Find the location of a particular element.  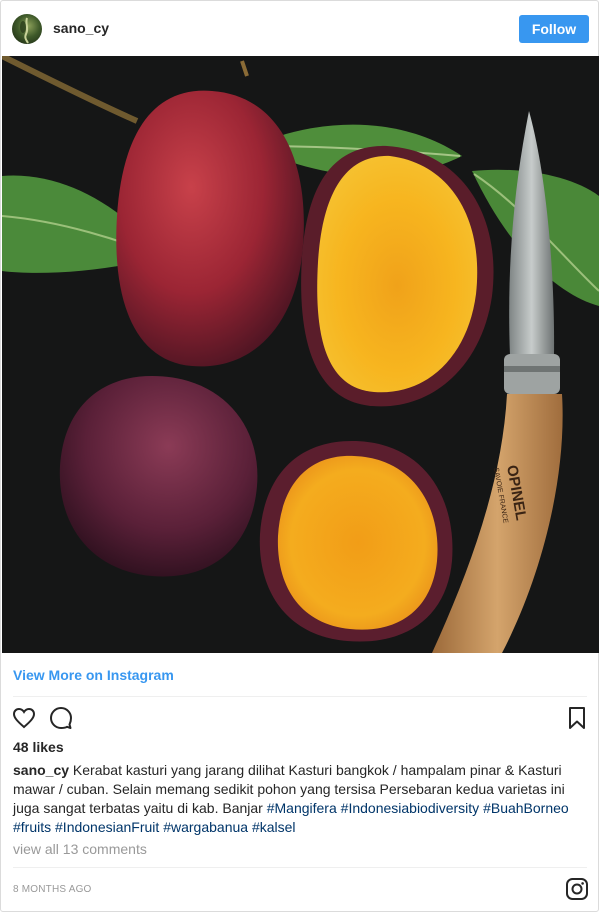

avatar is located at coordinates (27, 29).